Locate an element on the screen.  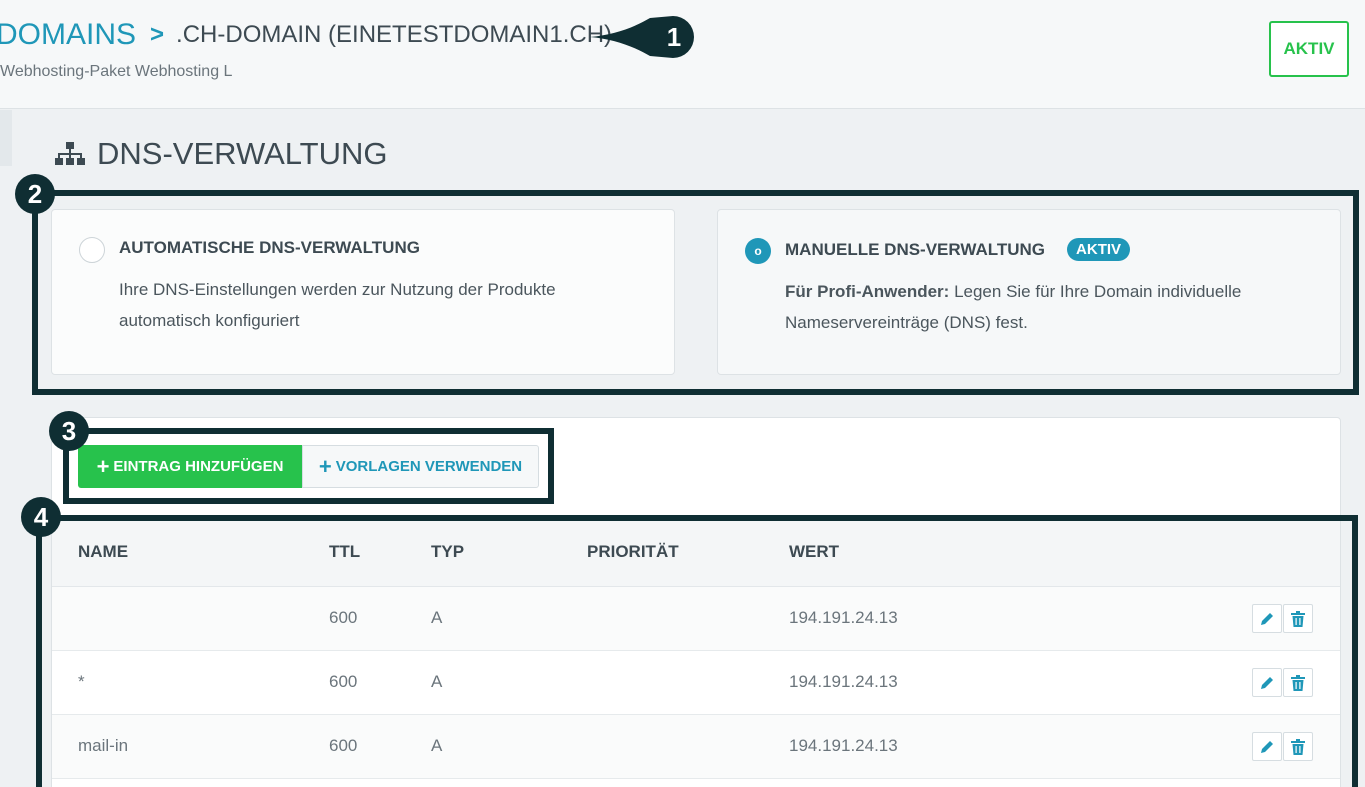
active-badge: AKTIV is located at coordinates (1099, 249).